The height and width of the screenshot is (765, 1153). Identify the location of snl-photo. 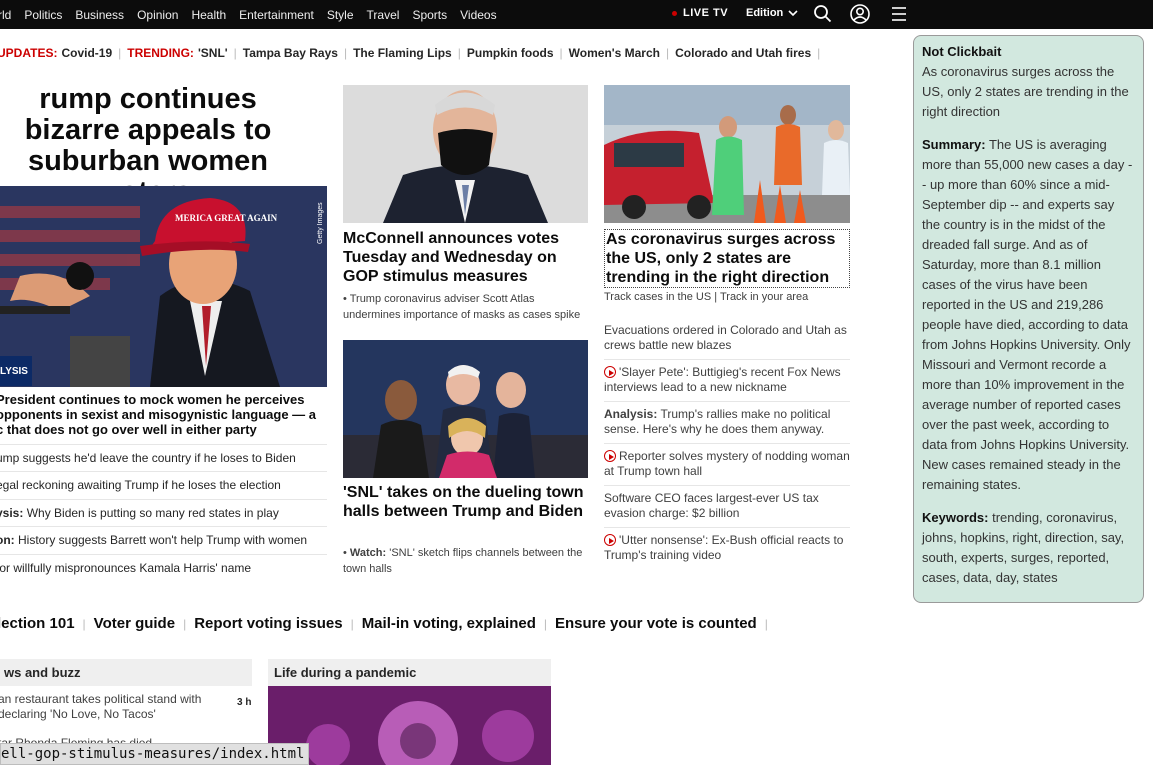
(465, 409).